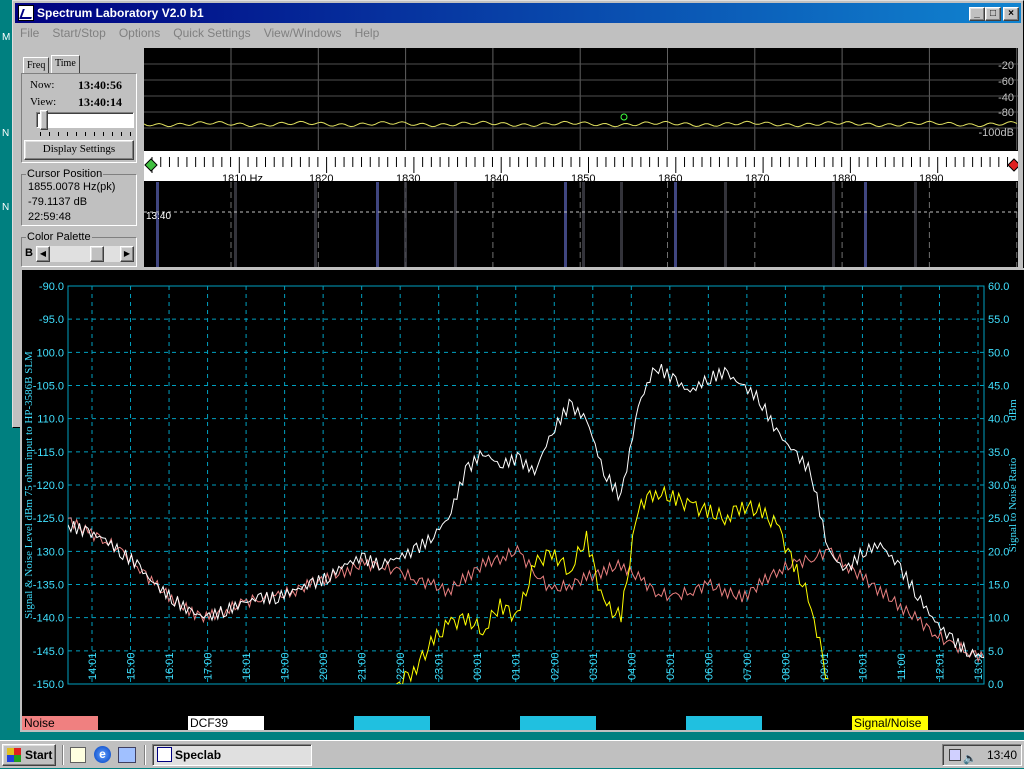 This screenshot has width=1024, height=769. What do you see at coordinates (211, 33) in the screenshot?
I see `menu-quick-settings: Quick Settings` at bounding box center [211, 33].